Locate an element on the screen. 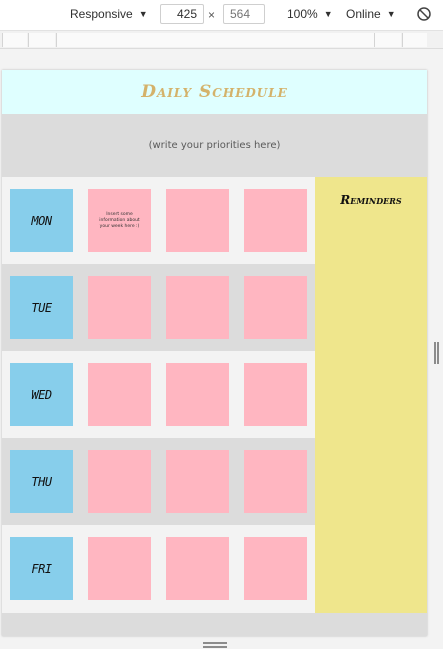 Image resolution: width=443 pixels, height=649 pixels. schedule-row-fri: FRI is located at coordinates (158, 568).